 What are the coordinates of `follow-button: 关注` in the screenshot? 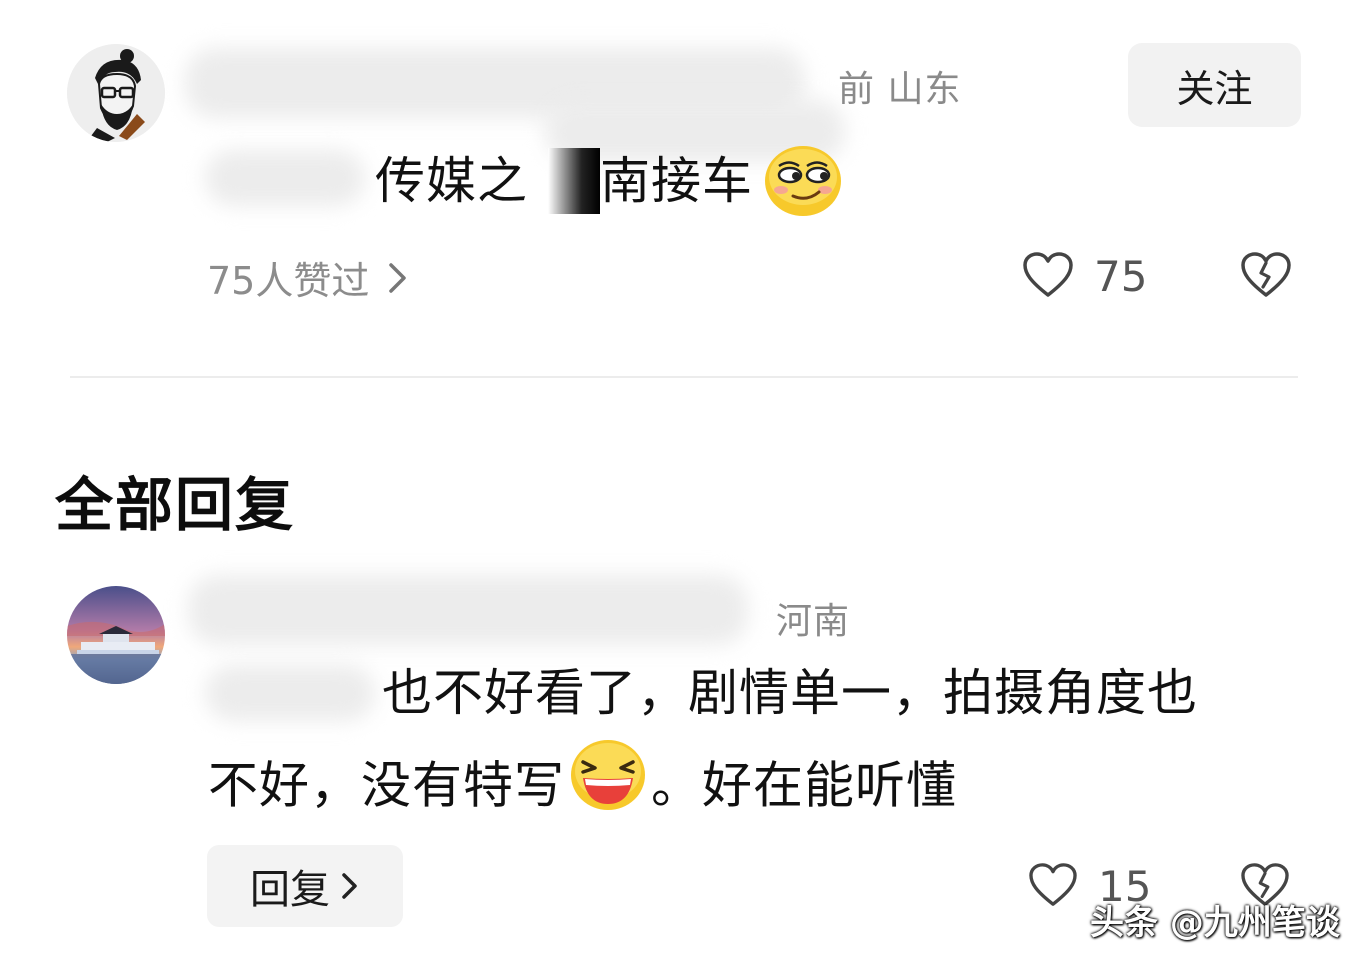 It's located at (1214, 85).